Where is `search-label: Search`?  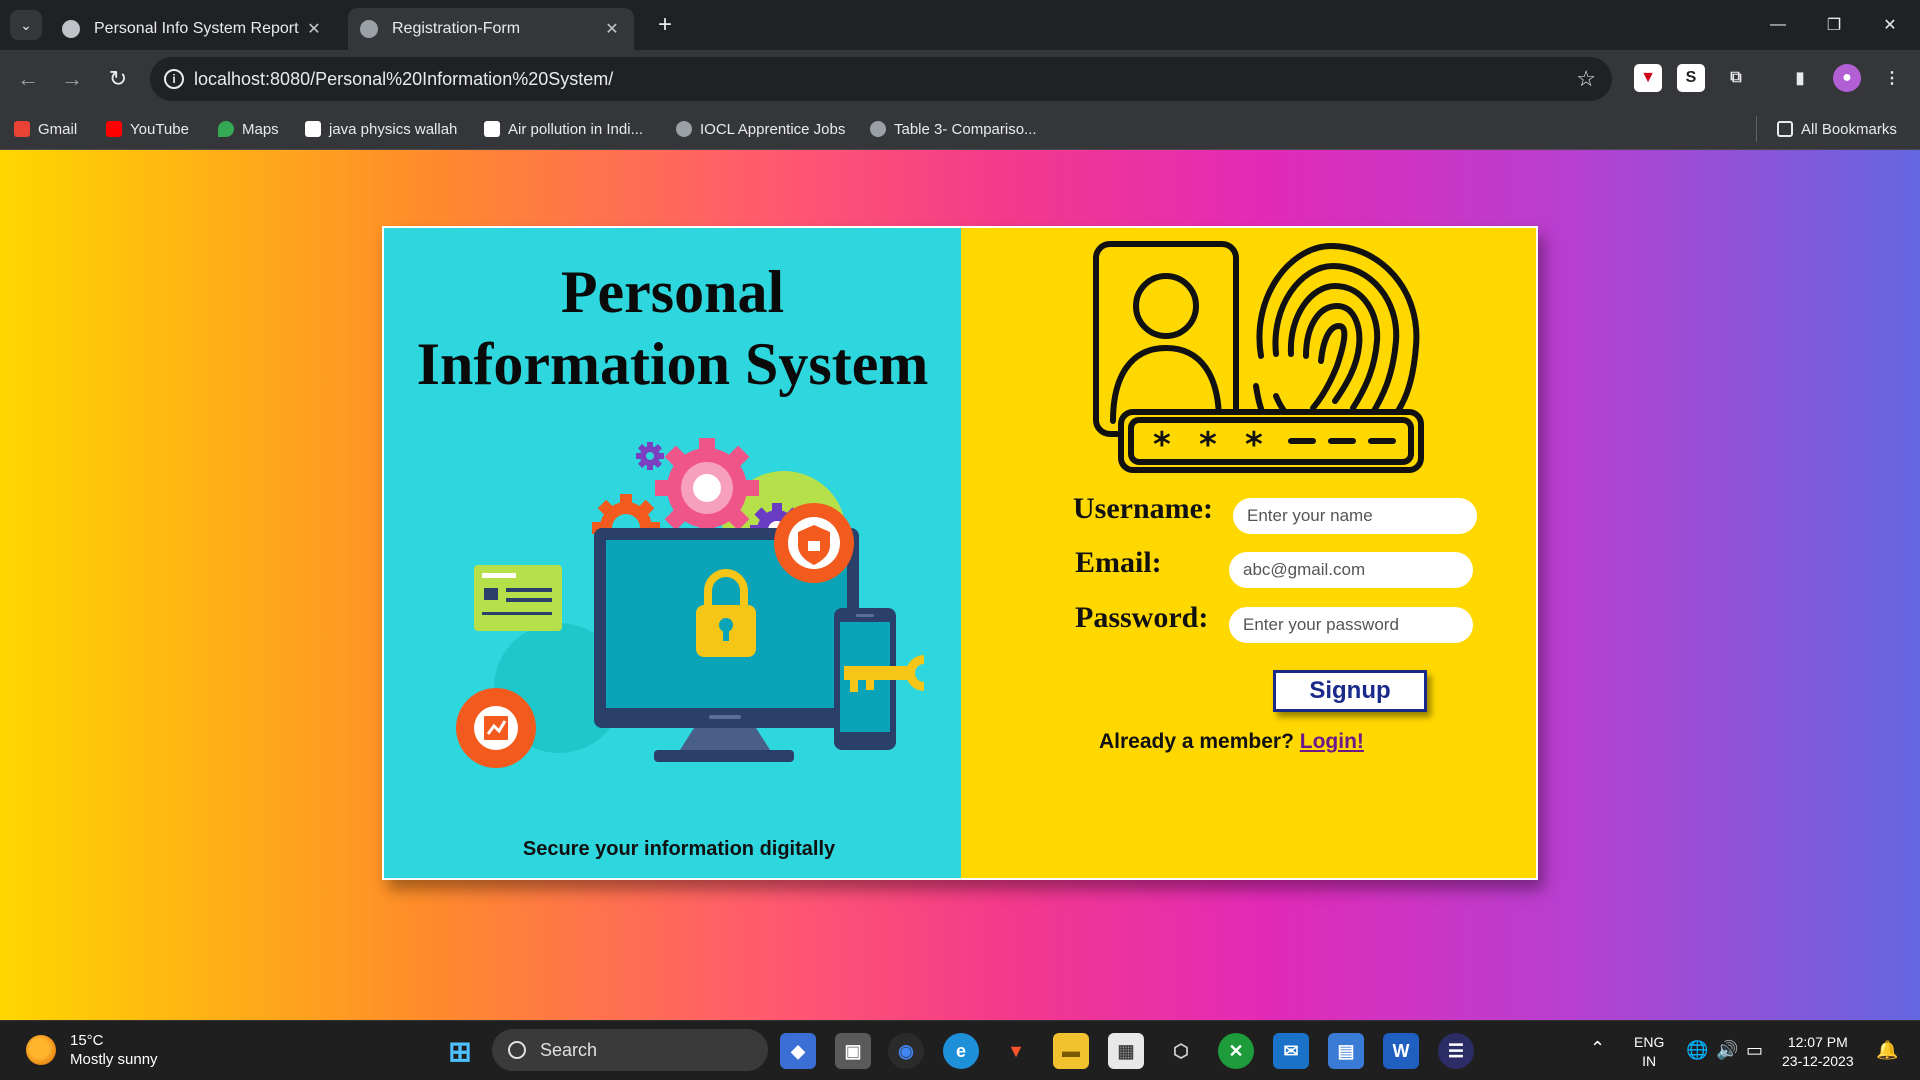
search-label: Search is located at coordinates (569, 1049).